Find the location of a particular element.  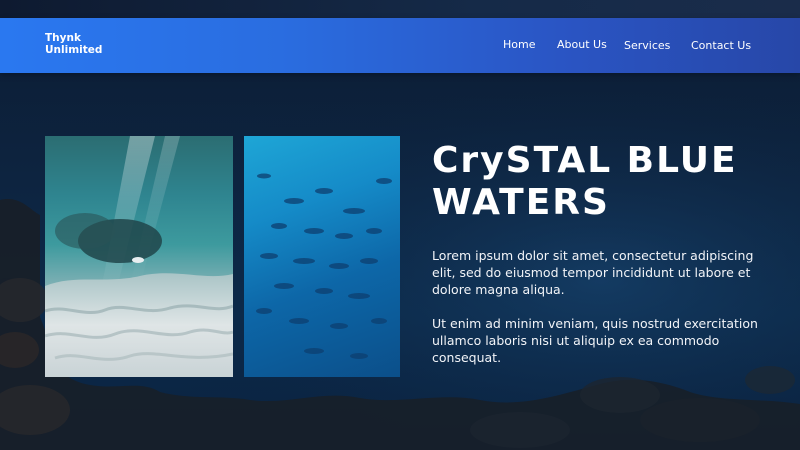

brand-line1: Thynk is located at coordinates (63, 38).